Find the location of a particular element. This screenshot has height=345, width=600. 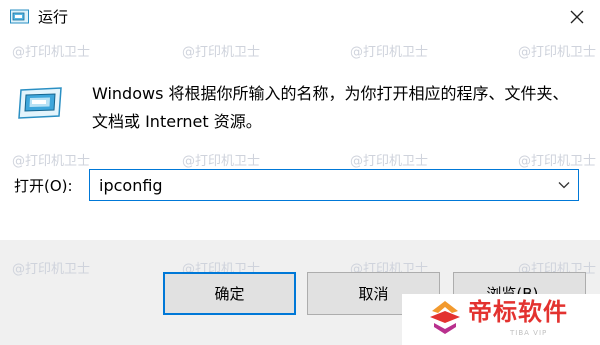

close-icon is located at coordinates (577, 17).